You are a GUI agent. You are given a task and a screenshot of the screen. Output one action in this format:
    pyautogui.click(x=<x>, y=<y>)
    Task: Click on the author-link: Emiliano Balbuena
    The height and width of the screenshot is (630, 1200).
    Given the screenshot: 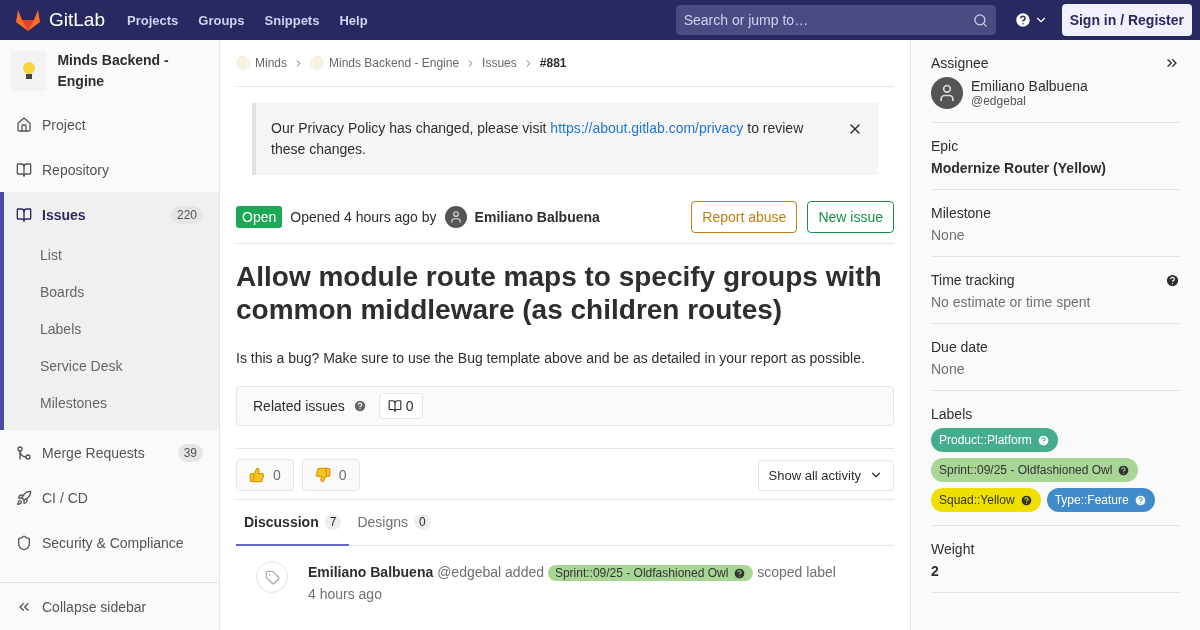 What is the action you would take?
    pyautogui.click(x=537, y=217)
    